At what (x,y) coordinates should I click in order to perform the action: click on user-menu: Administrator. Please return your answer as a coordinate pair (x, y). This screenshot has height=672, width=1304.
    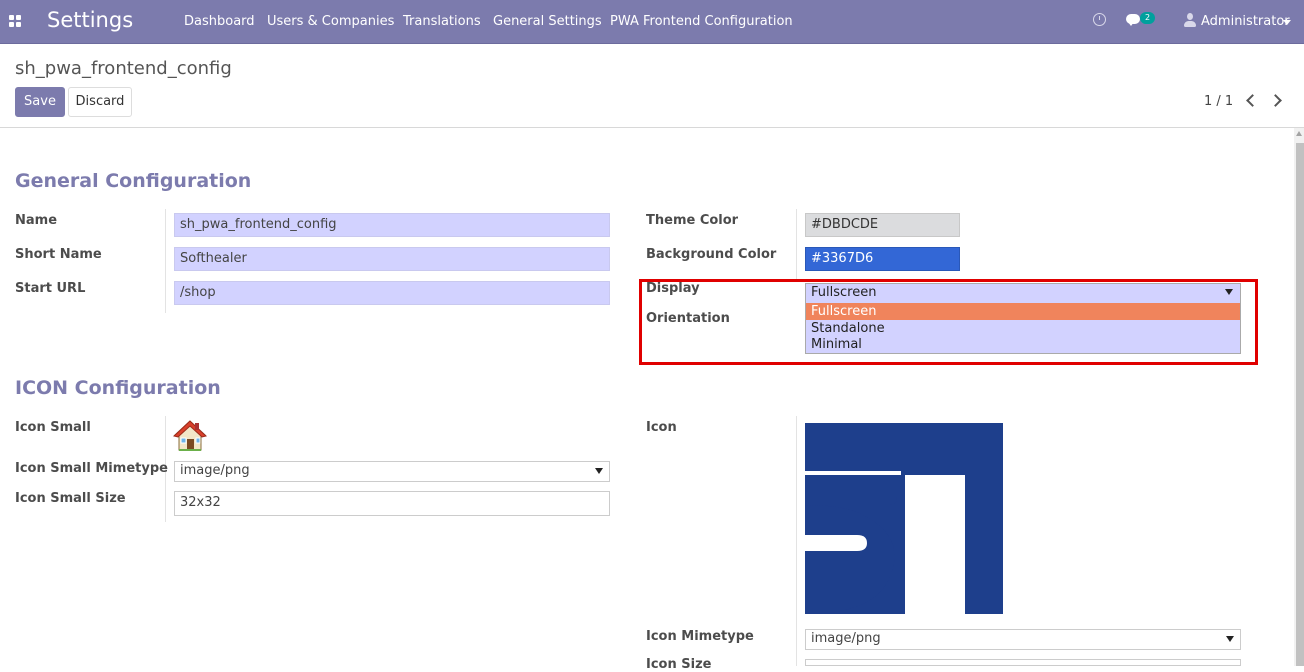
    Looking at the image, I should click on (1245, 21).